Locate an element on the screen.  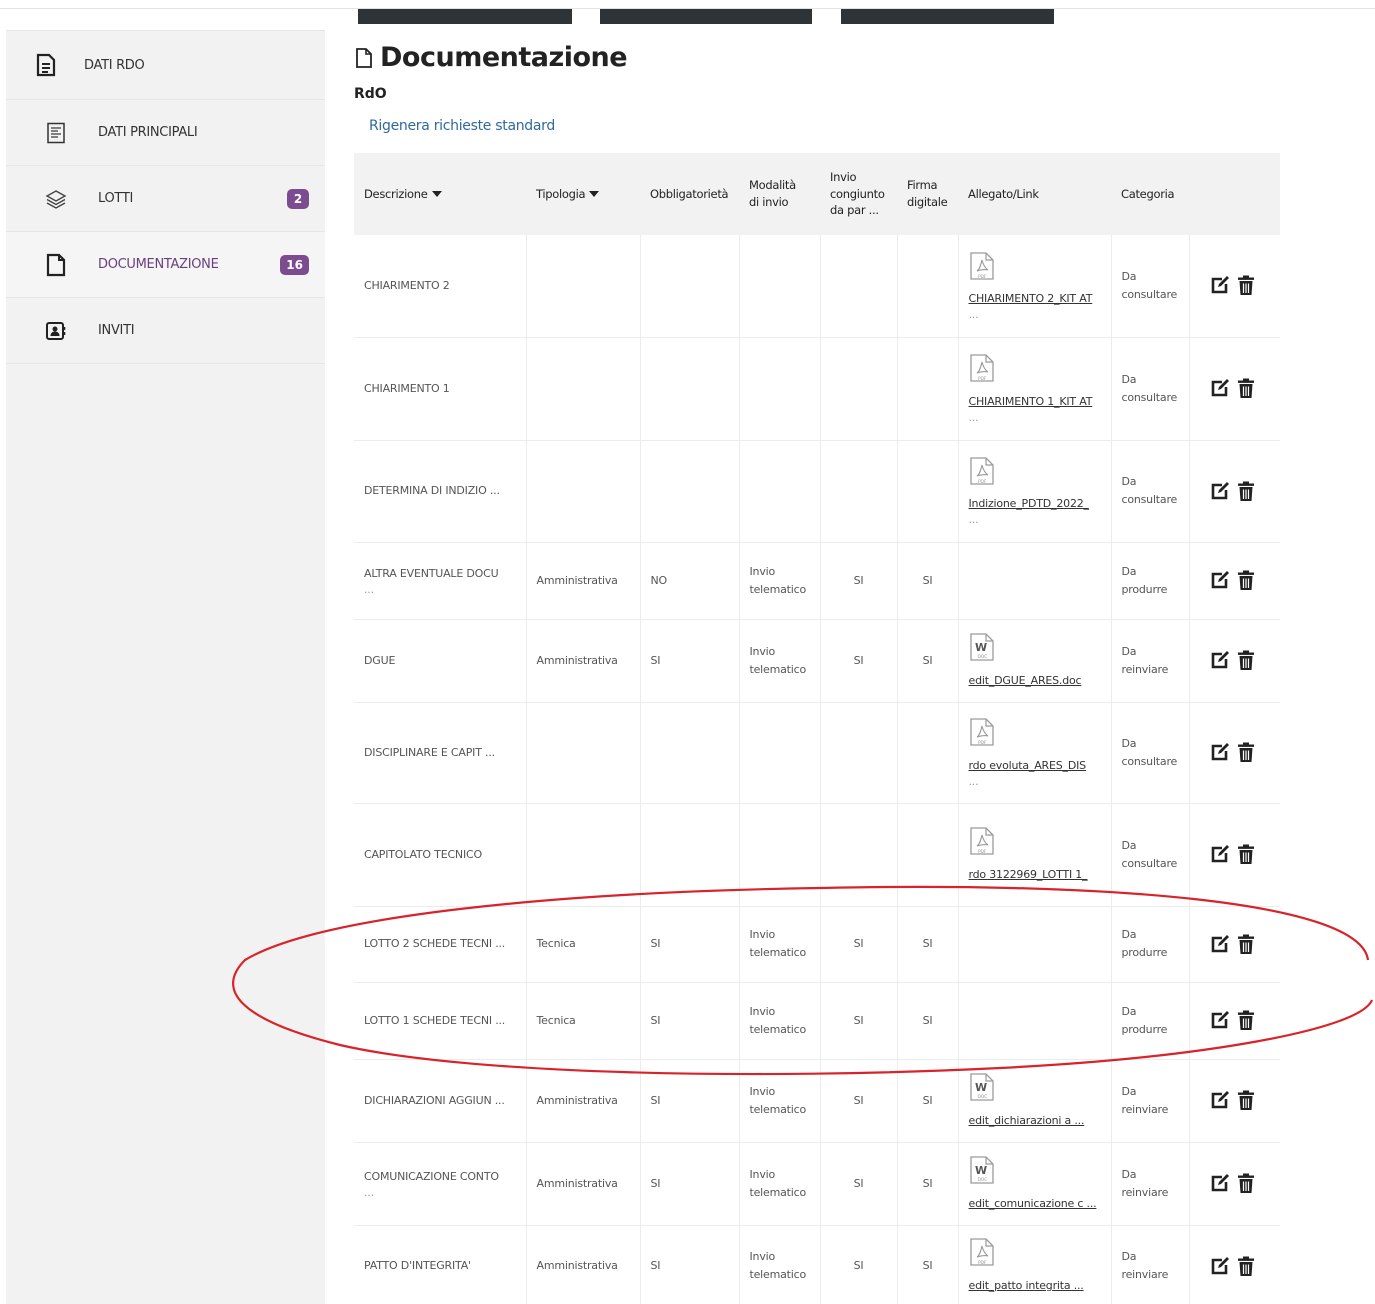
sidebar-item-lotti: LOTTI 2 is located at coordinates (165, 199).